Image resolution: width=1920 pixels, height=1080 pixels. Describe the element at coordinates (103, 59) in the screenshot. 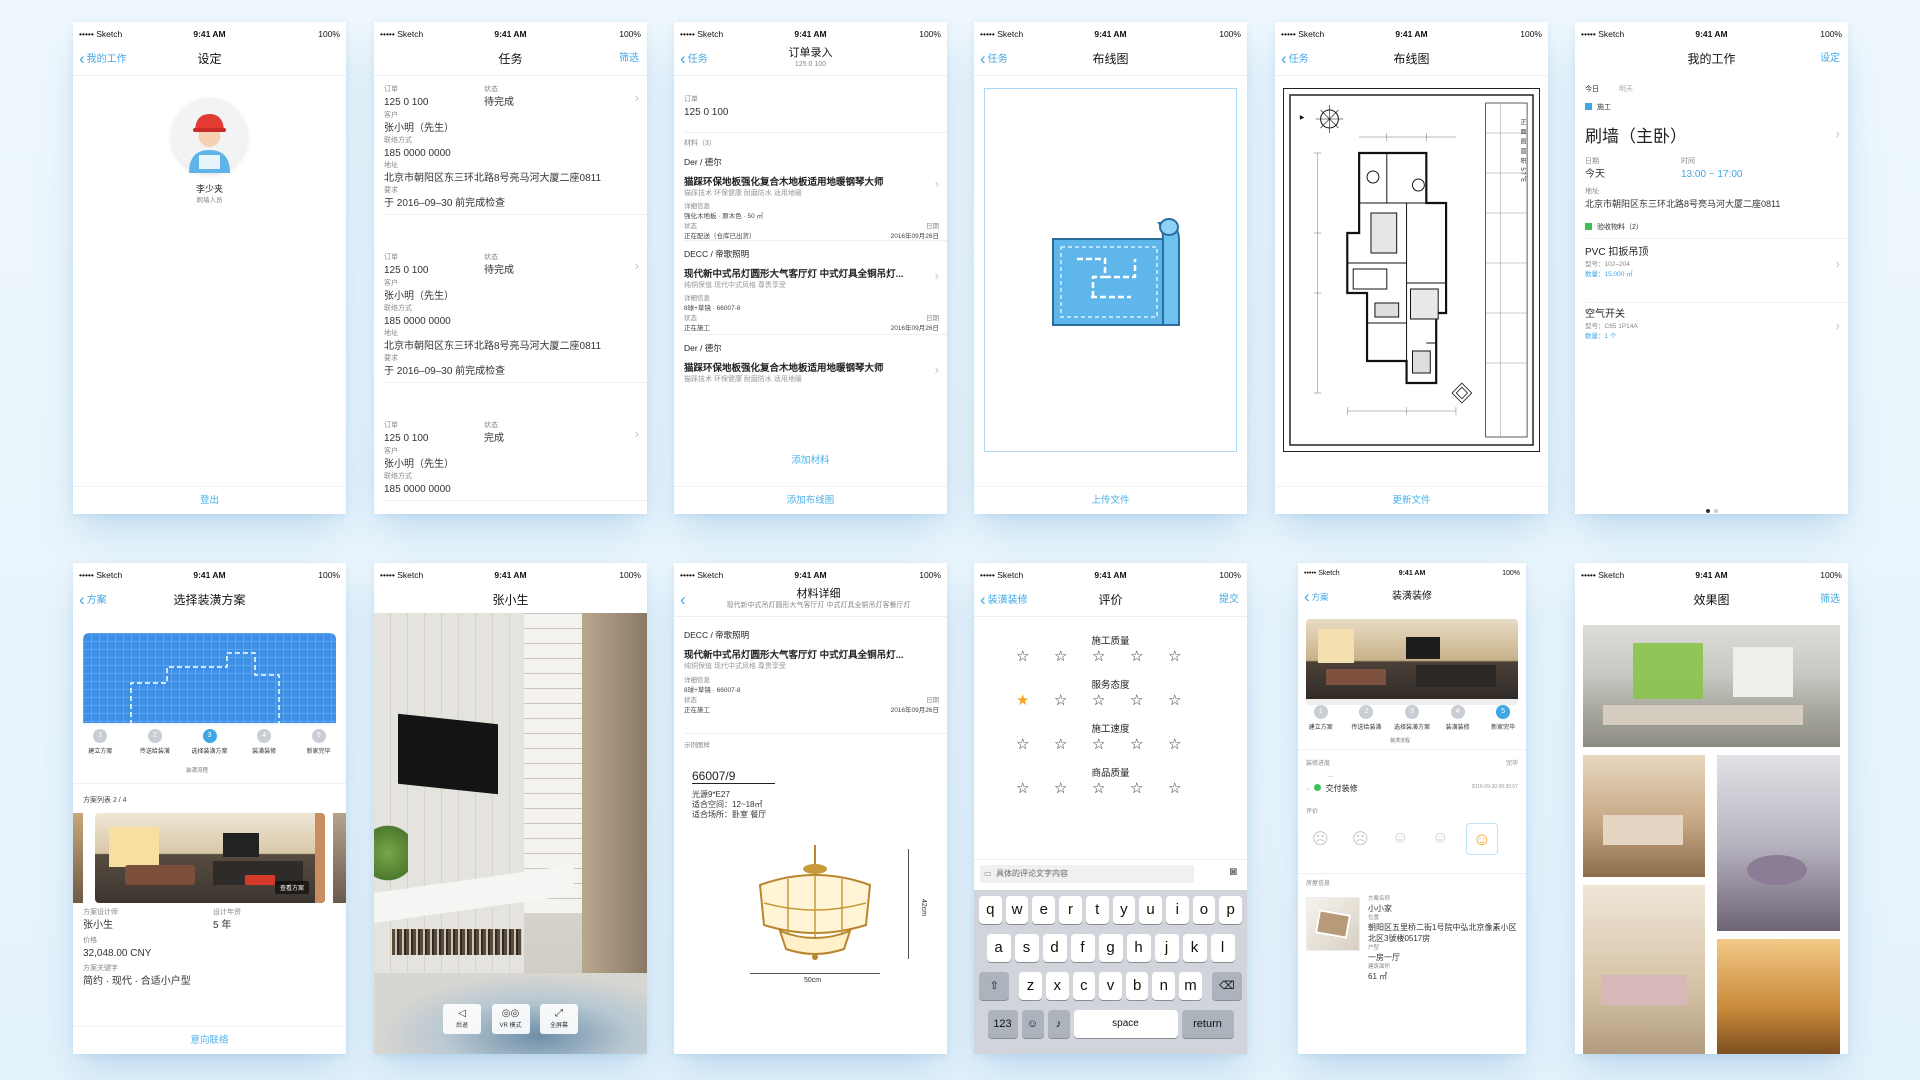

I see `back-button: ‹ 我的工作` at that location.